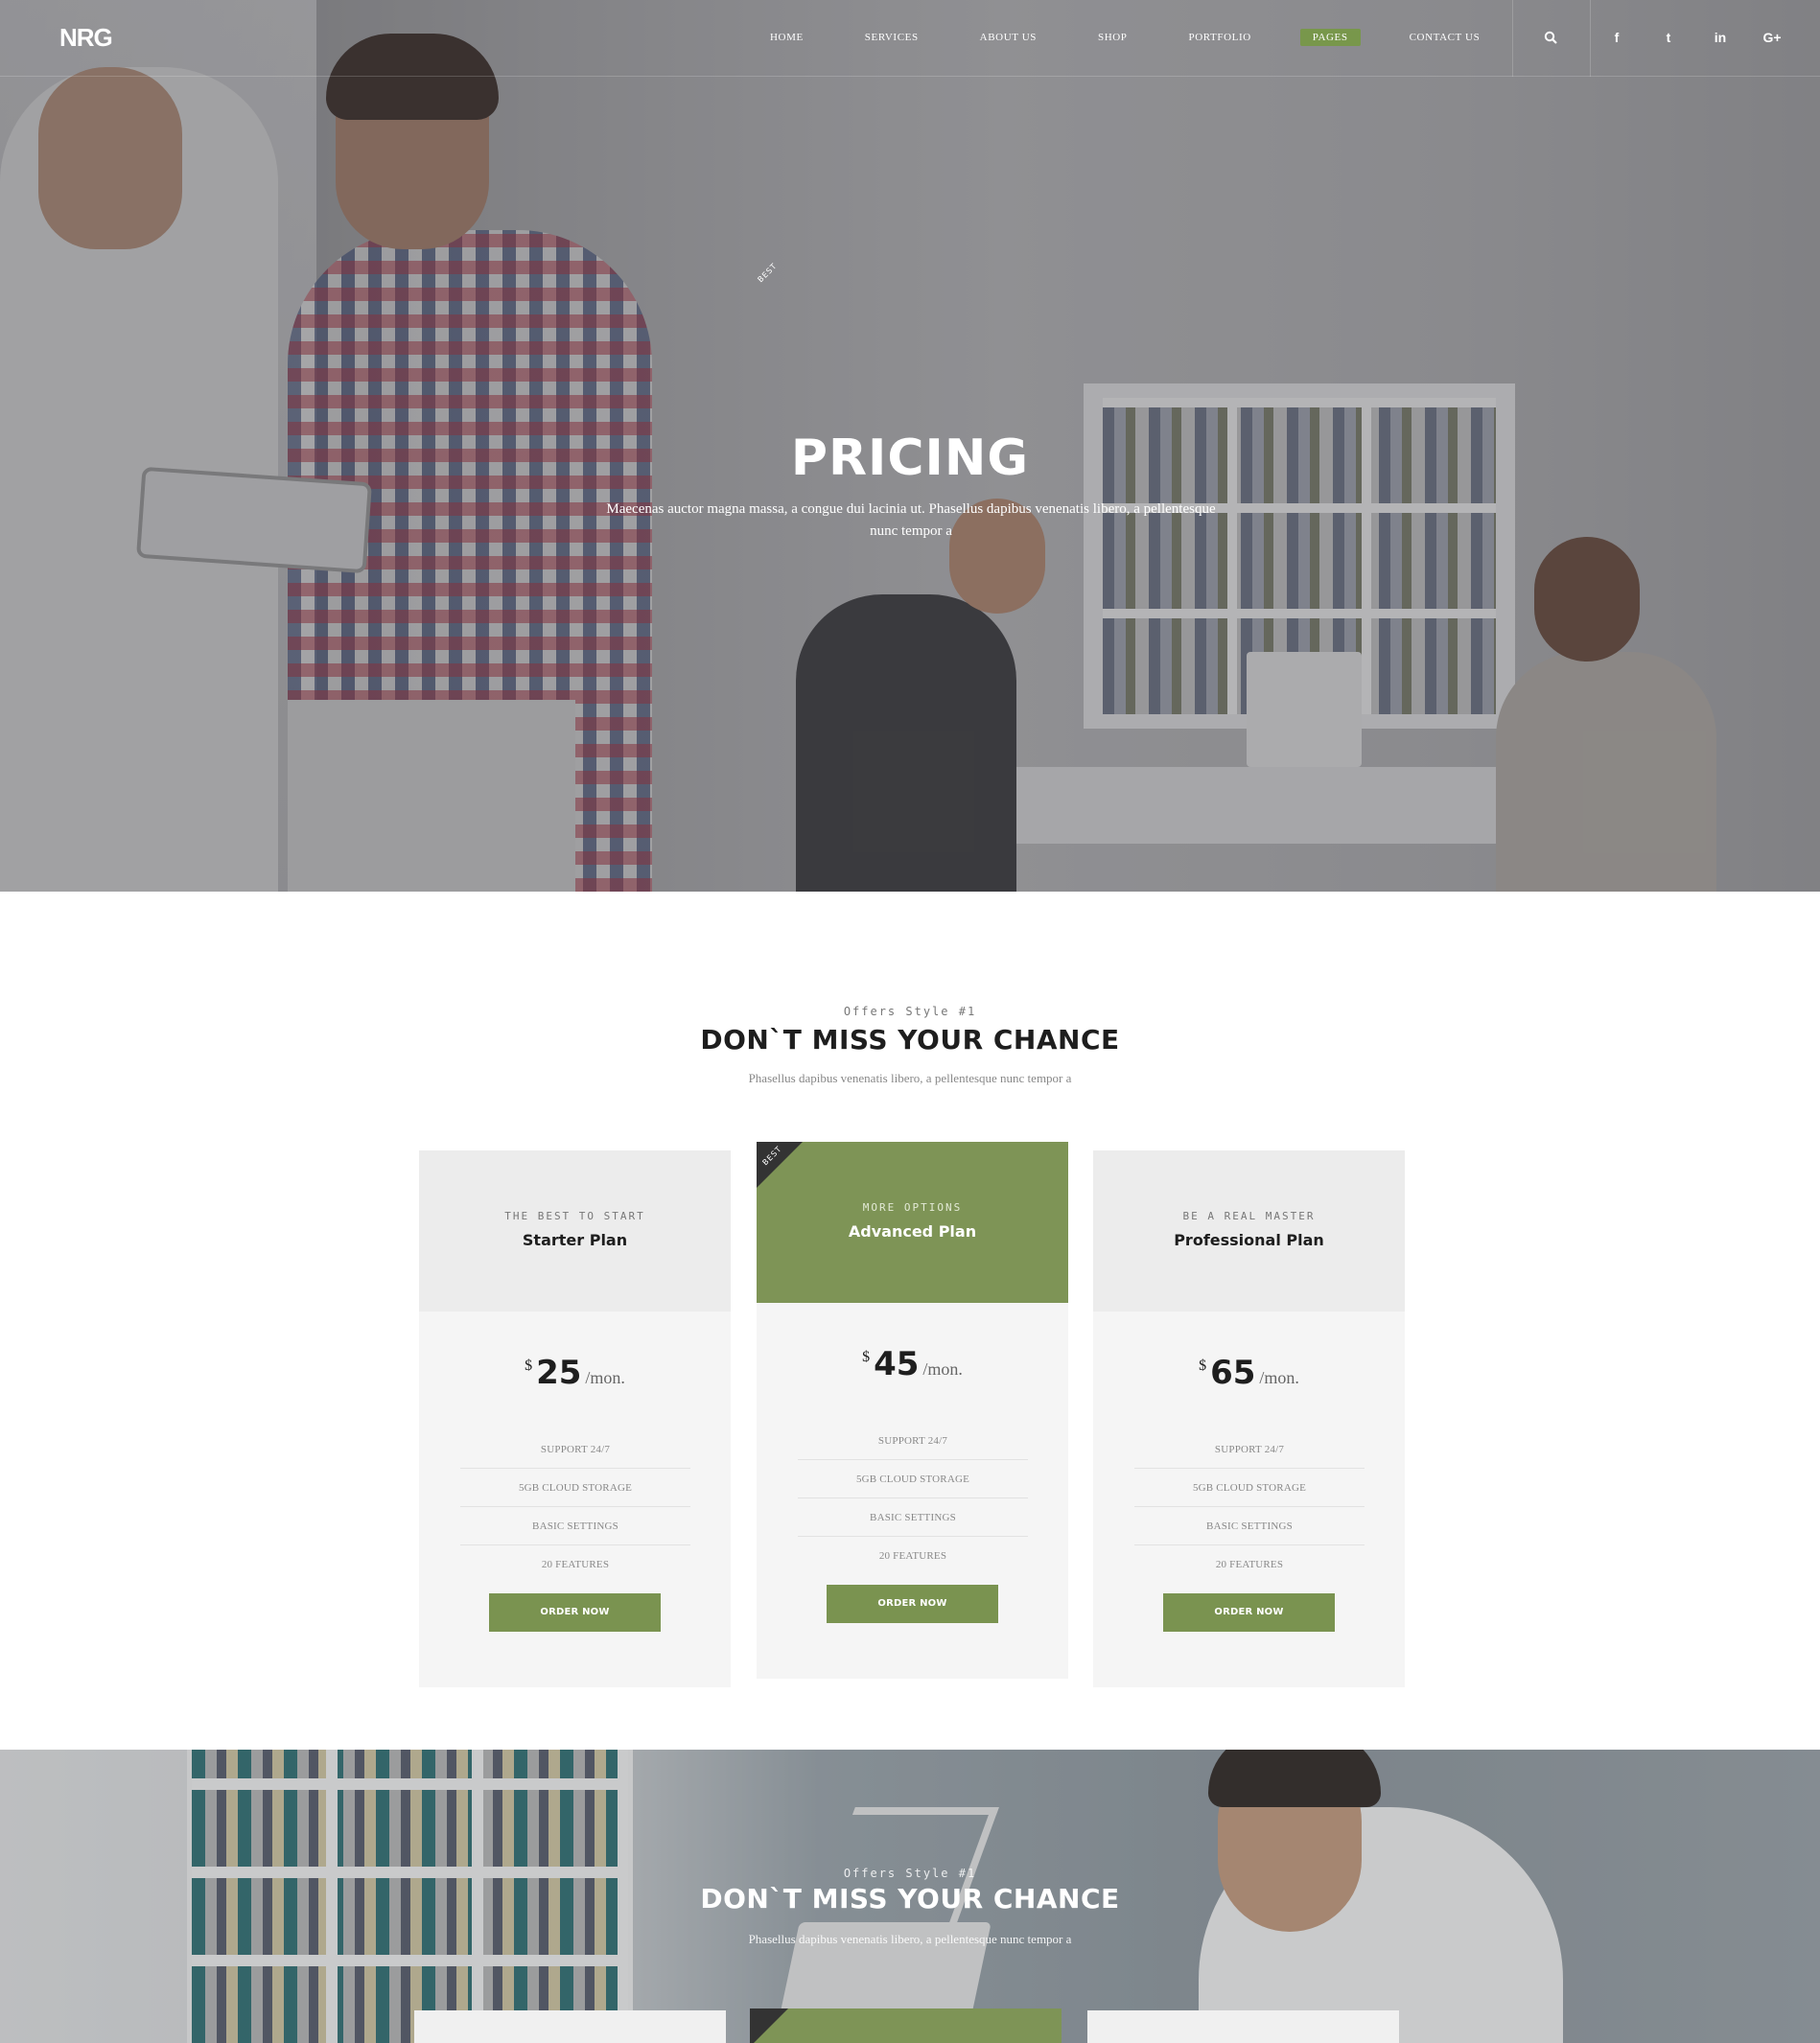  Describe the element at coordinates (1445, 38) in the screenshot. I see `menu-item-contact-us: CONTACT US` at that location.